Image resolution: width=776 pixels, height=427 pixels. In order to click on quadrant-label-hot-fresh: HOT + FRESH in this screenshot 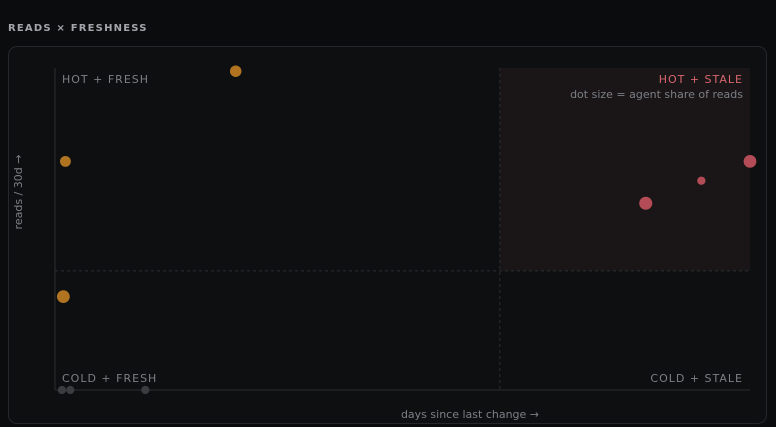, I will do `click(105, 79)`.